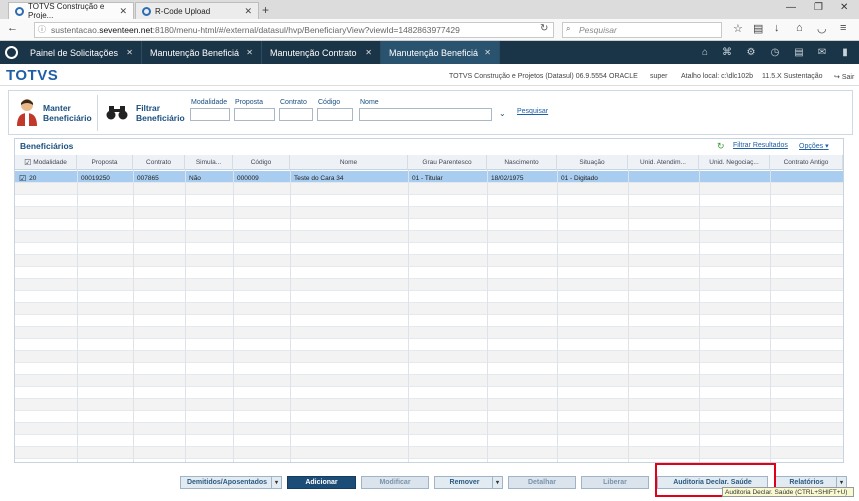 The height and width of the screenshot is (501, 859). I want to click on column-header: Nascimento, so click(522, 162).